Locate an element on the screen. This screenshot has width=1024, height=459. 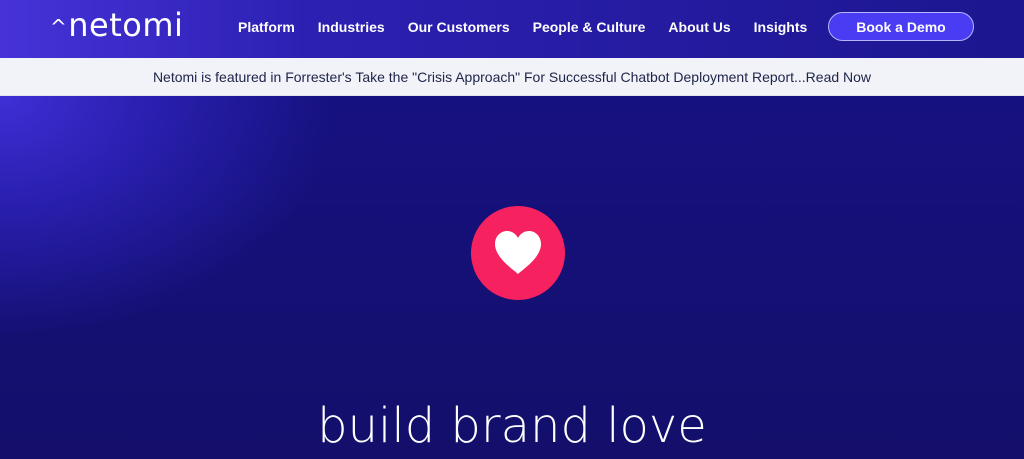
logo-text: netomi is located at coordinates (126, 25).